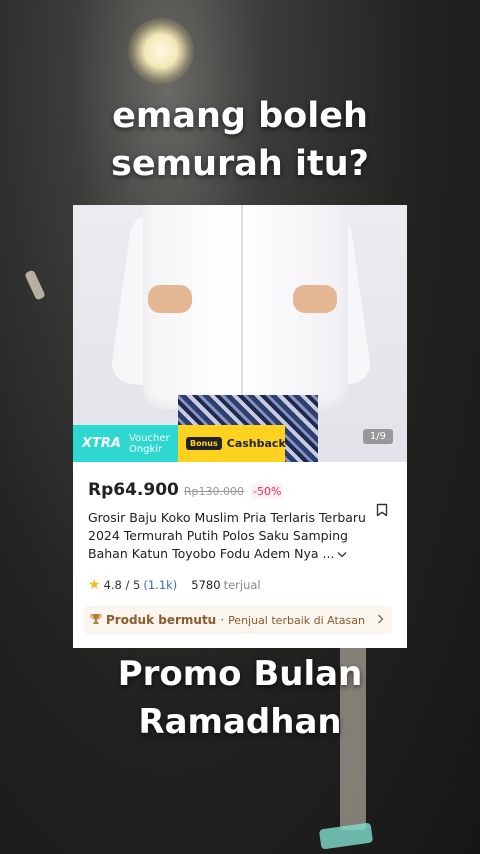  Describe the element at coordinates (240, 674) in the screenshot. I see `caption-bottom-line: Promo Bulan` at that location.